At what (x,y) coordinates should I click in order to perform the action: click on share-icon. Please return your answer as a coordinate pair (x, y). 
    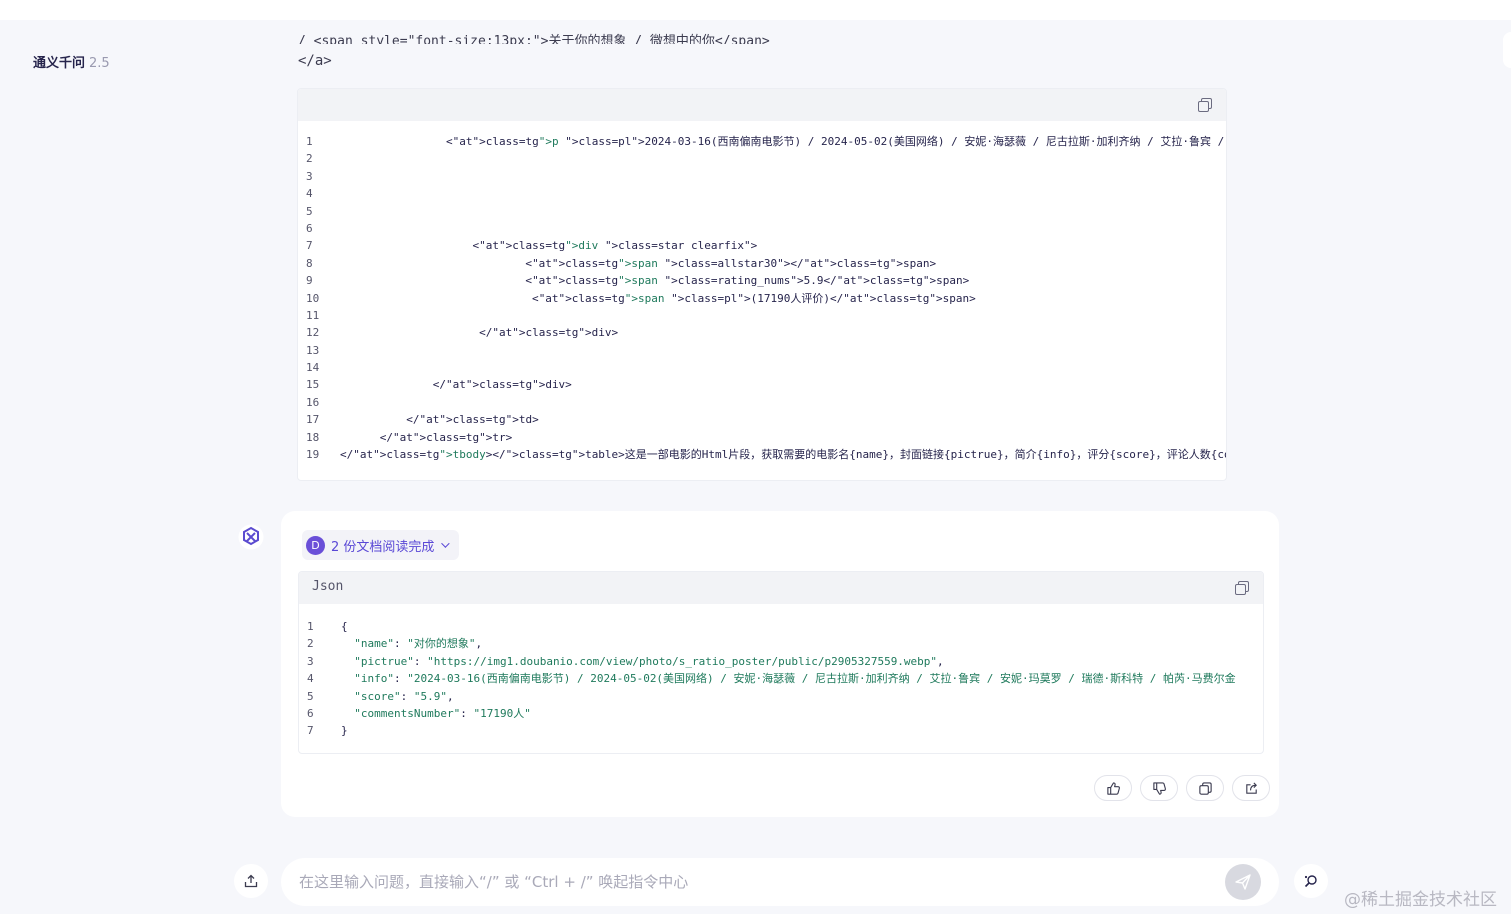
    Looking at the image, I should click on (1251, 787).